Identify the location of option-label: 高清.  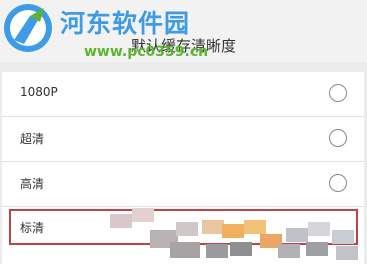
(32, 184).